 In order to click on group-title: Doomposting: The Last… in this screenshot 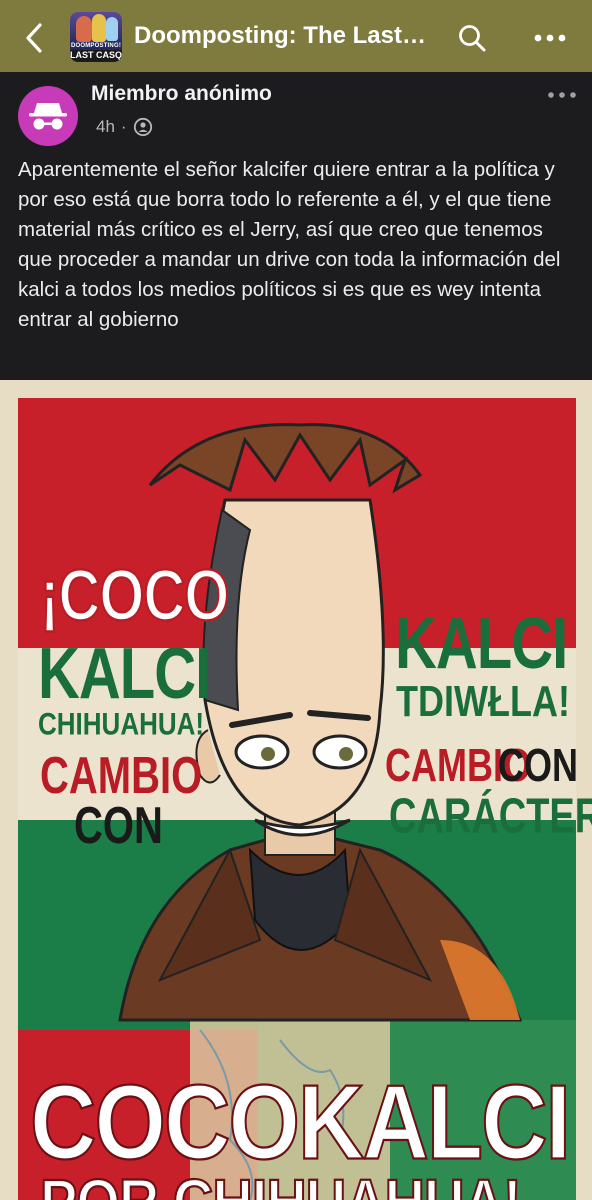, I will do `click(280, 36)`.